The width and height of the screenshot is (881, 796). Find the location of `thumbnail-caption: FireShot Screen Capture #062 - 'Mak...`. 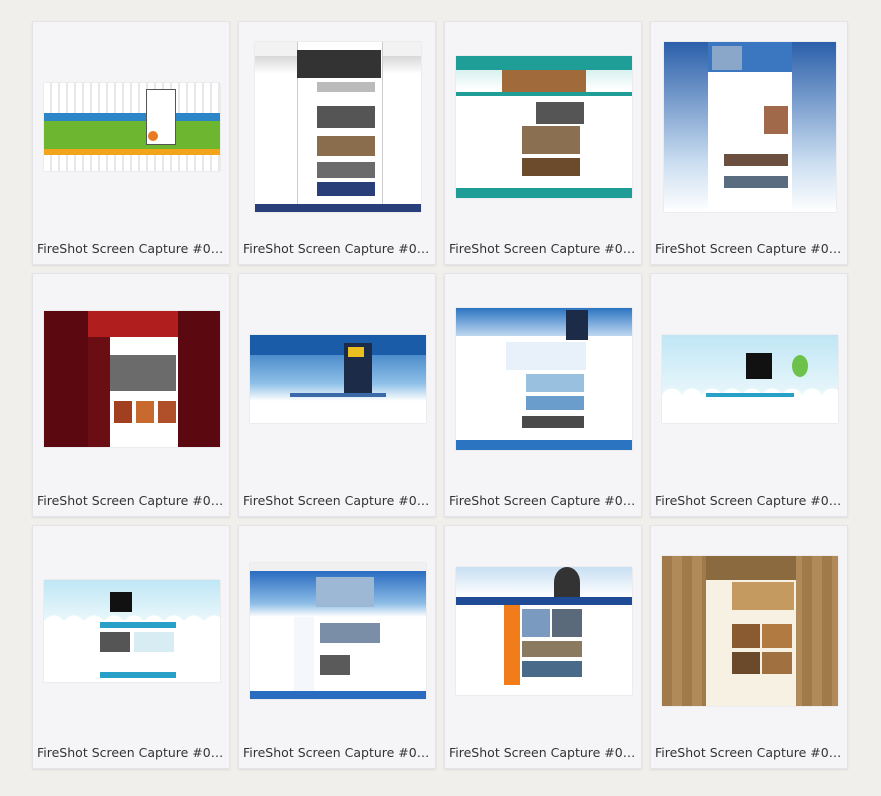

thumbnail-caption: FireShot Screen Capture #062 - 'Mak... is located at coordinates (131, 500).